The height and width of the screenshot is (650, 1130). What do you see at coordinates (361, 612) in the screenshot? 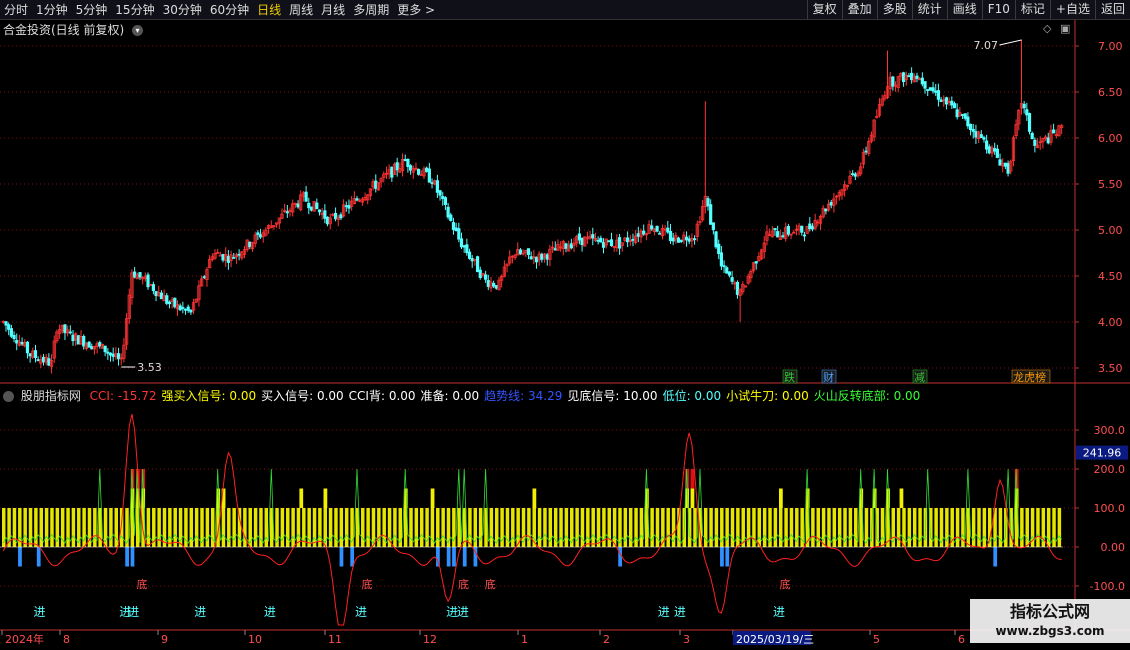
I see `entry-signal-5: 进` at bounding box center [361, 612].